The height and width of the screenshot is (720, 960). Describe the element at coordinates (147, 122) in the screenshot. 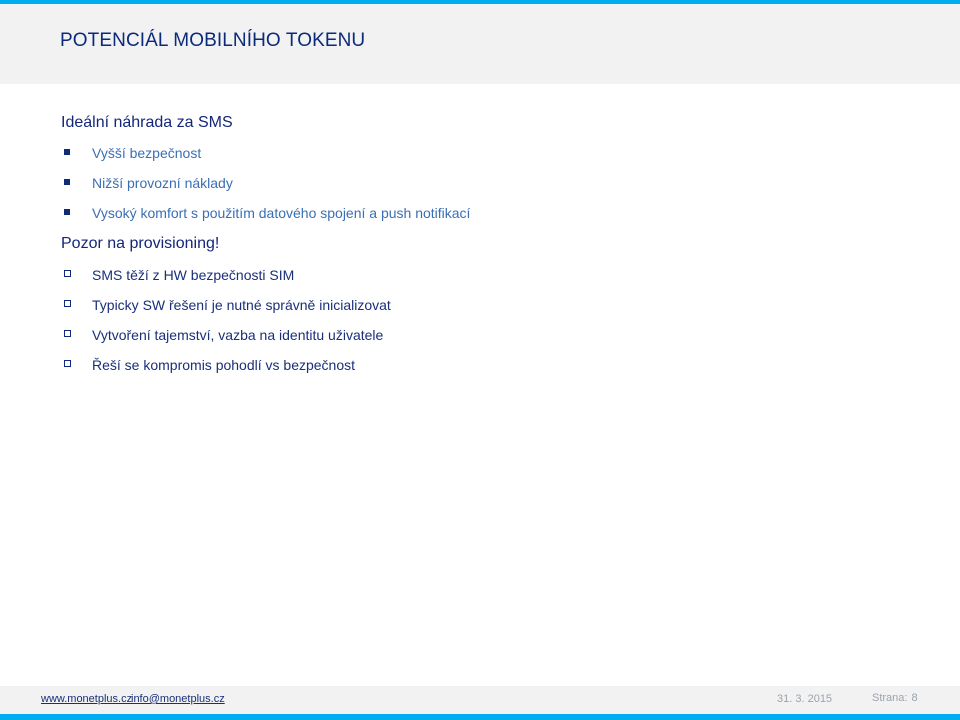

I see `section-heading: Ideální náhrada za SMS` at that location.